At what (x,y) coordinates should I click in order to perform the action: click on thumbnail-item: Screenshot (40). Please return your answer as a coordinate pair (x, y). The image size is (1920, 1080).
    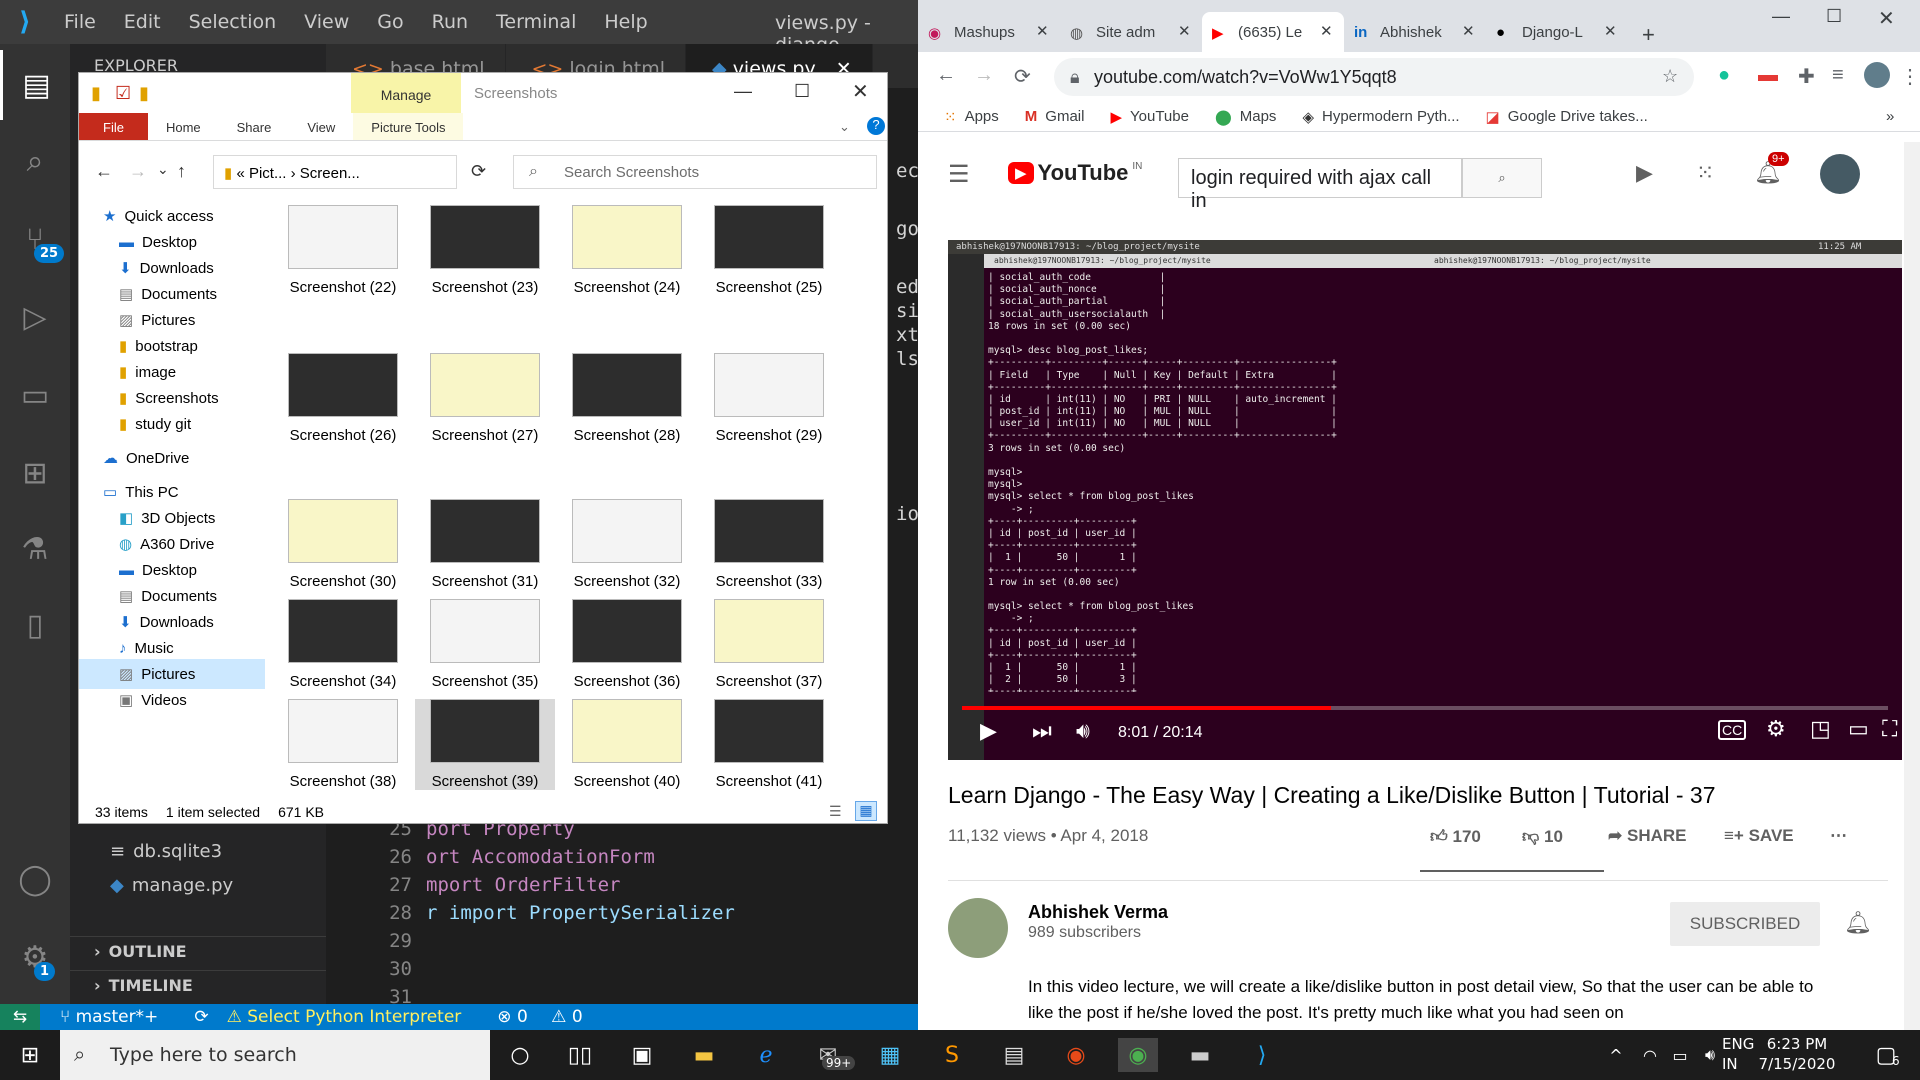
    Looking at the image, I should click on (627, 744).